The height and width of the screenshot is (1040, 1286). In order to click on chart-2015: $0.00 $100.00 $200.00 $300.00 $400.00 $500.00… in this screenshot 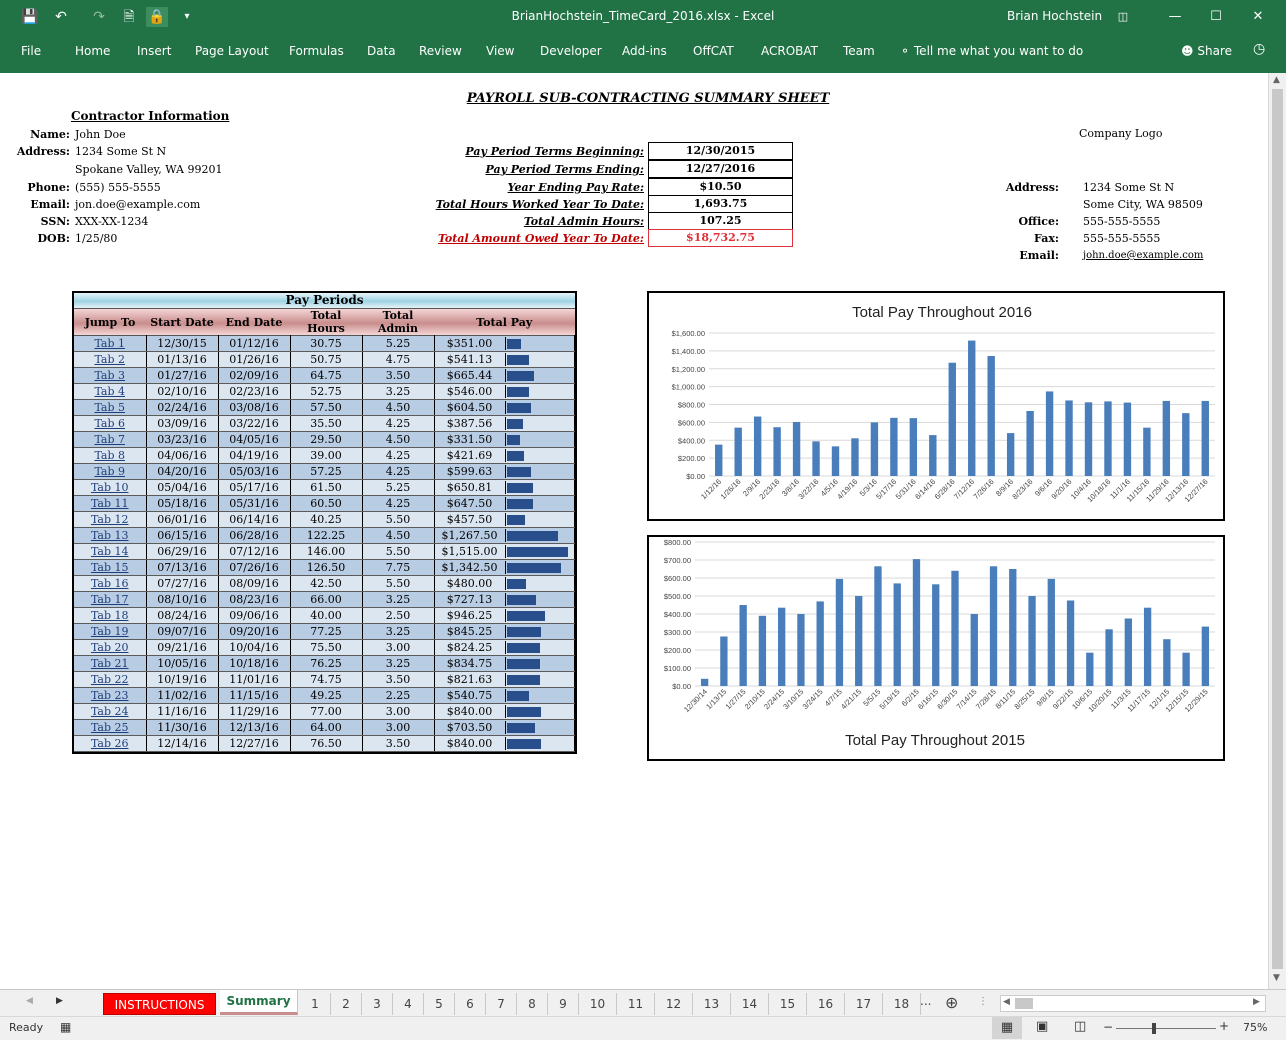, I will do `click(936, 648)`.